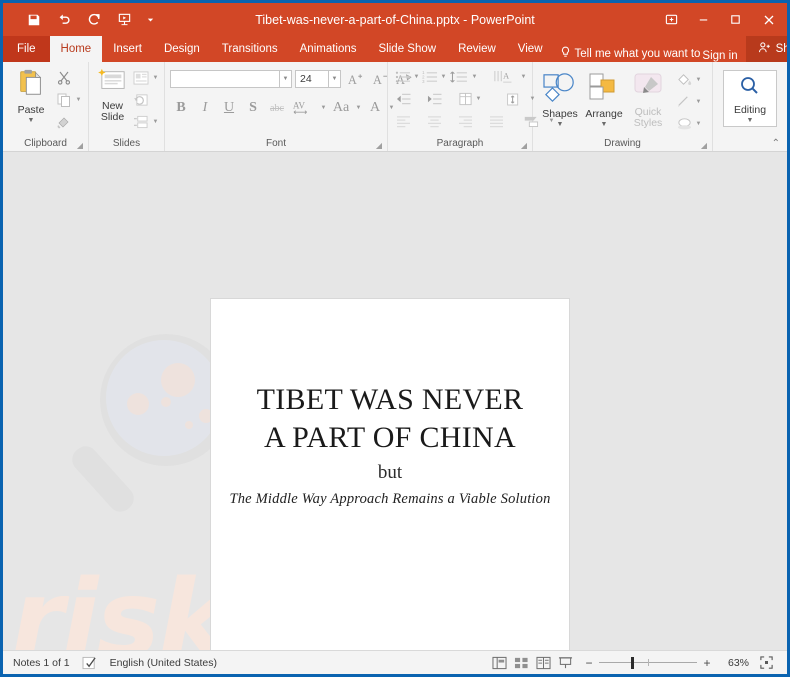 The height and width of the screenshot is (677, 790). I want to click on notes-status: Notes 1 of 1, so click(41, 663).